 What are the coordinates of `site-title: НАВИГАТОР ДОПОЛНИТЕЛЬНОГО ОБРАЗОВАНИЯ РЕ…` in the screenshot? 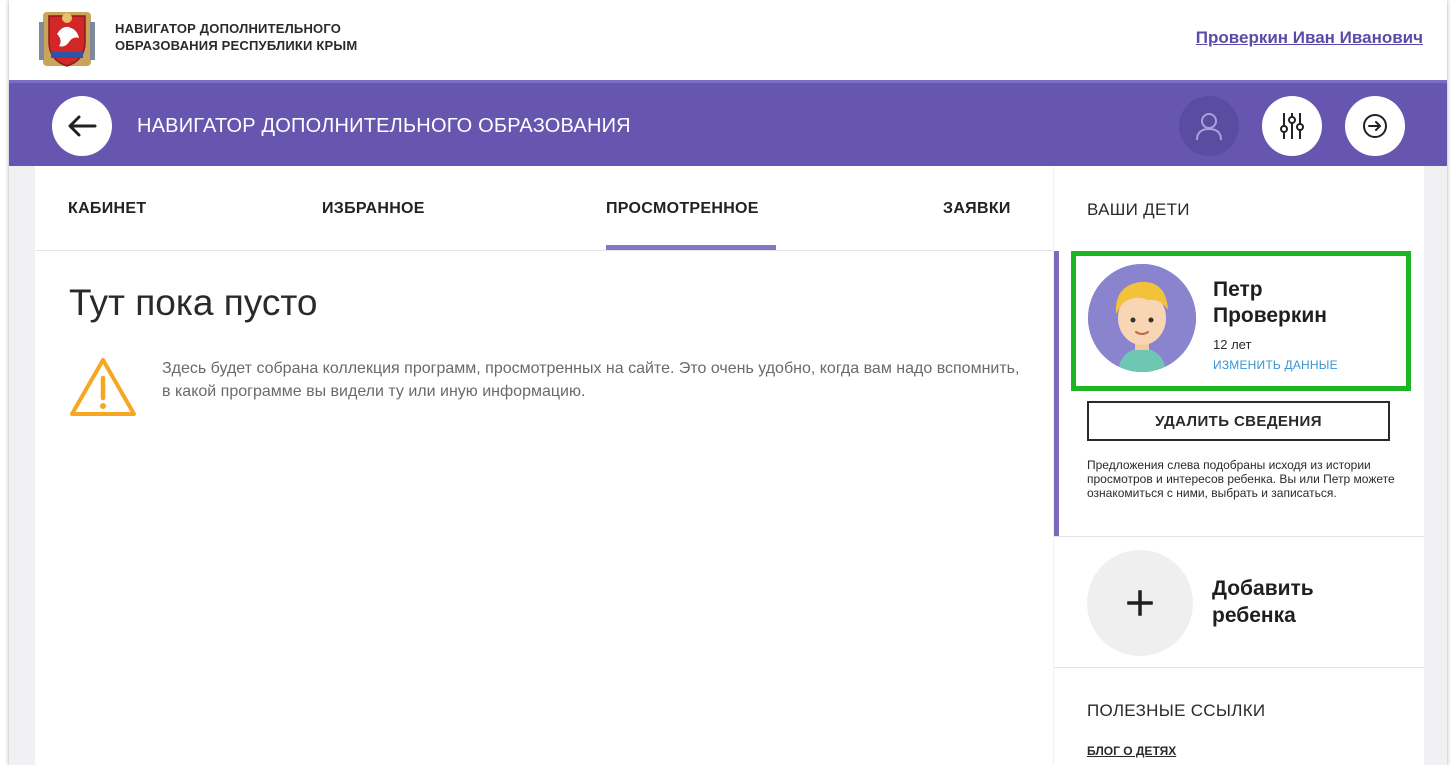 It's located at (275, 37).